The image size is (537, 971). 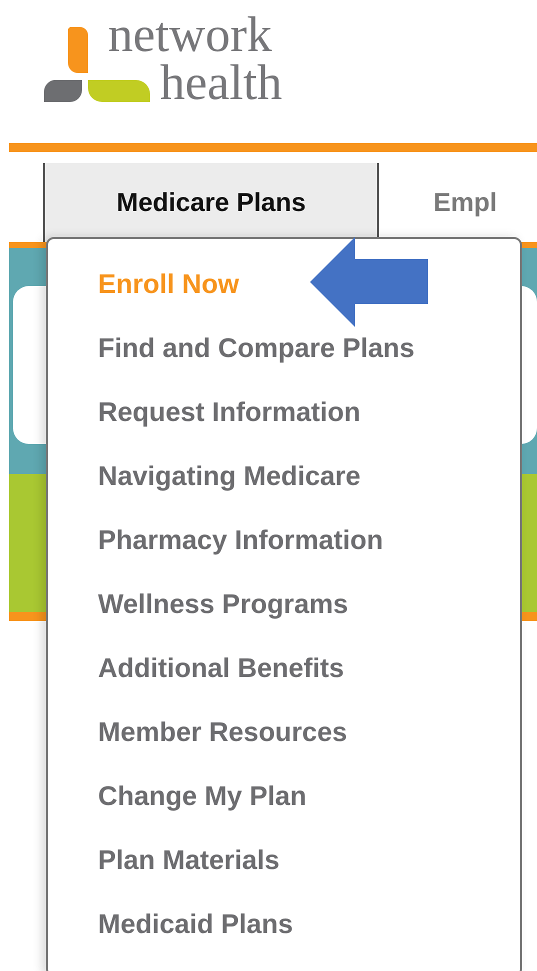 What do you see at coordinates (370, 282) in the screenshot?
I see `arrow-icon` at bounding box center [370, 282].